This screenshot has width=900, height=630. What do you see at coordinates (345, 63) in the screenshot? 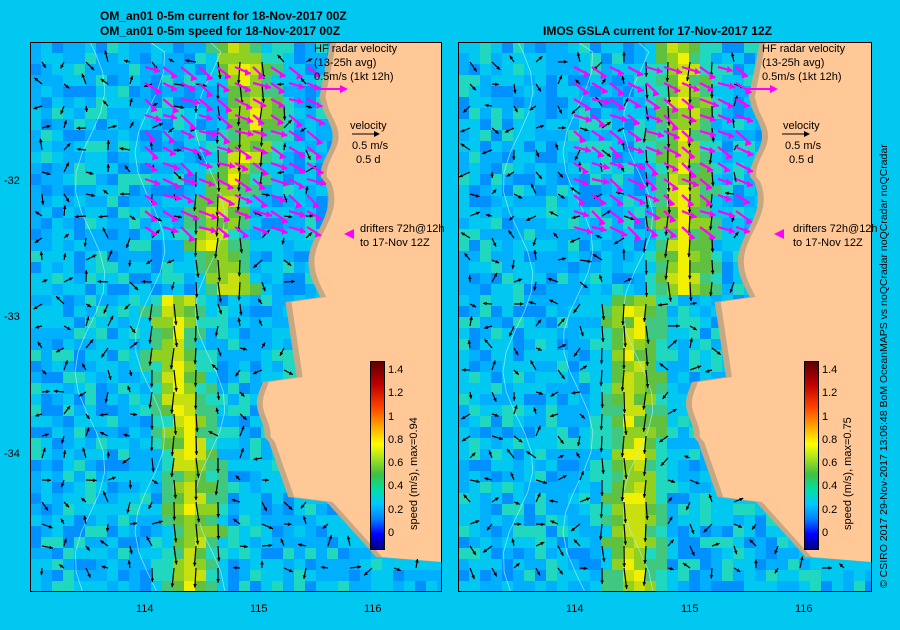
I see `left-radar-label-2: (13-25h avg)` at bounding box center [345, 63].